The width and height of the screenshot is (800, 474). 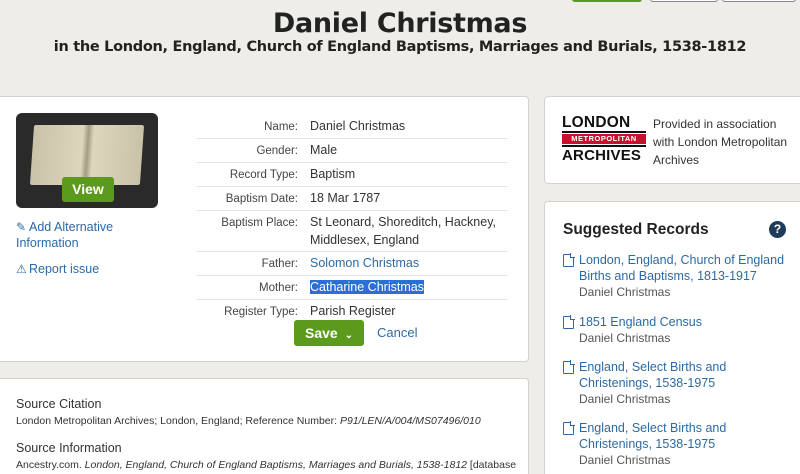 What do you see at coordinates (409, 263) in the screenshot?
I see `father-link: Solomon Christmas` at bounding box center [409, 263].